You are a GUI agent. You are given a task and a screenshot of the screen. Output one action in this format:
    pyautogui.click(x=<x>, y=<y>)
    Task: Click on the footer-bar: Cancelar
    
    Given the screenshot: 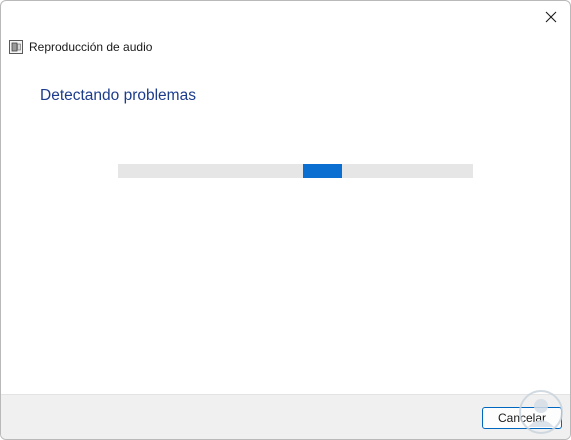 What is the action you would take?
    pyautogui.click(x=285, y=416)
    